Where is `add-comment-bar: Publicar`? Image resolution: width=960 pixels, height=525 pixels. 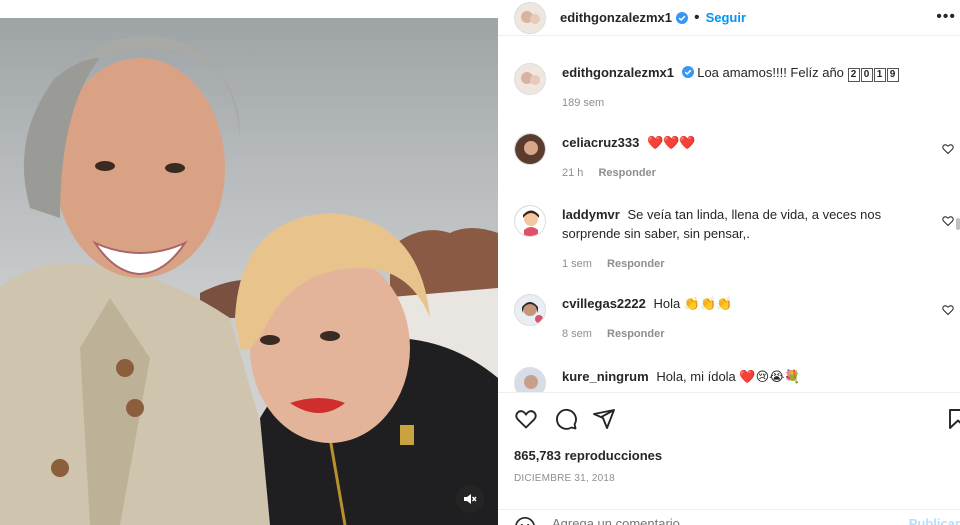
add-comment-bar: Publicar is located at coordinates (729, 517).